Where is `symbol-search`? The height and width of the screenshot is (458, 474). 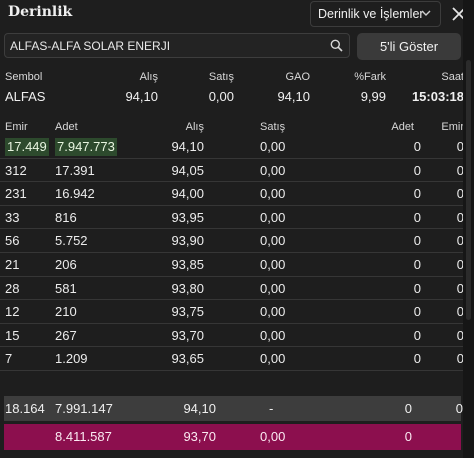
symbol-search is located at coordinates (177, 45).